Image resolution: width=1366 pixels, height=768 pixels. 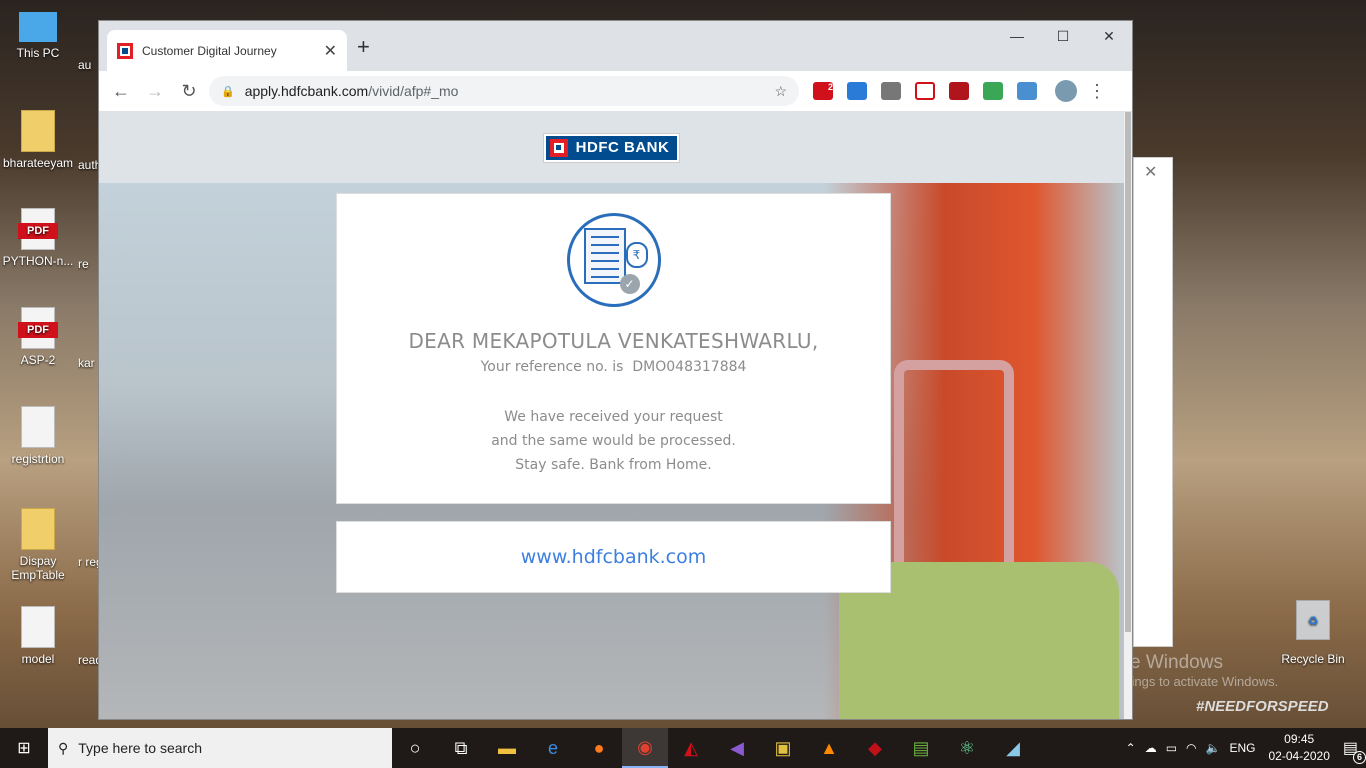 I want to click on forward-button: →, so click(x=155, y=91).